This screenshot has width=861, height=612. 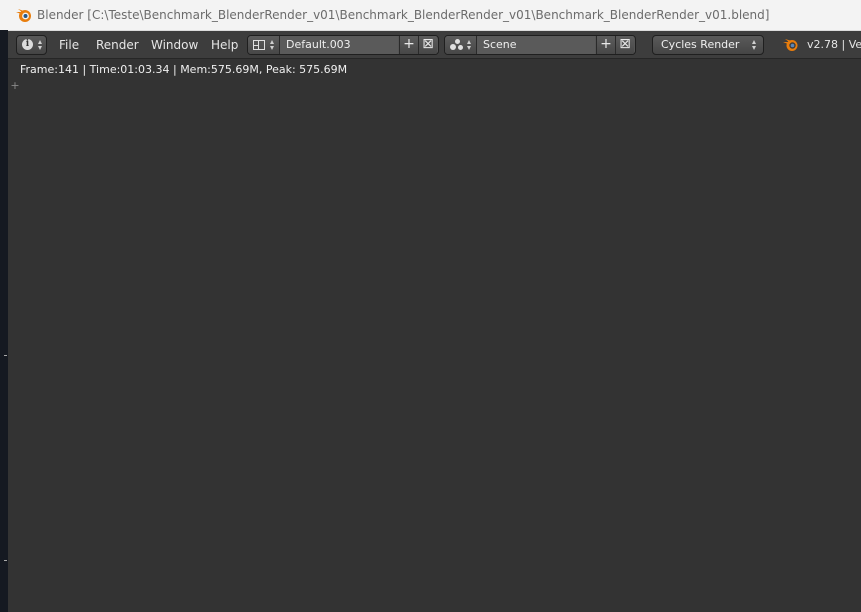 I want to click on scene-name-field: Scene, so click(x=536, y=45).